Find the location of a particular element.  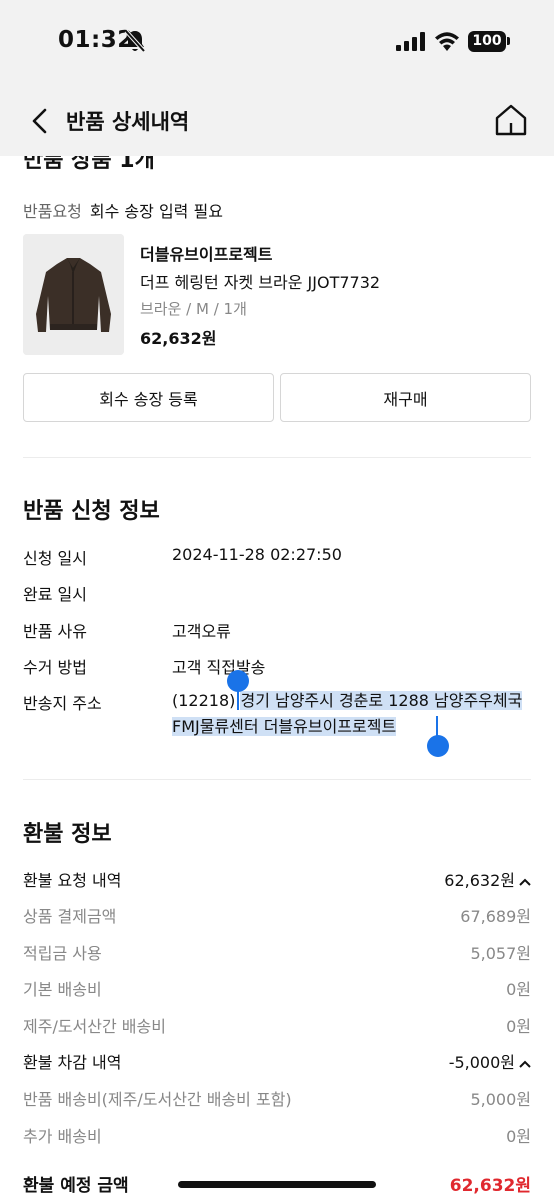

refund-deduct-label: 환불 차감 내역 is located at coordinates (72, 1062).